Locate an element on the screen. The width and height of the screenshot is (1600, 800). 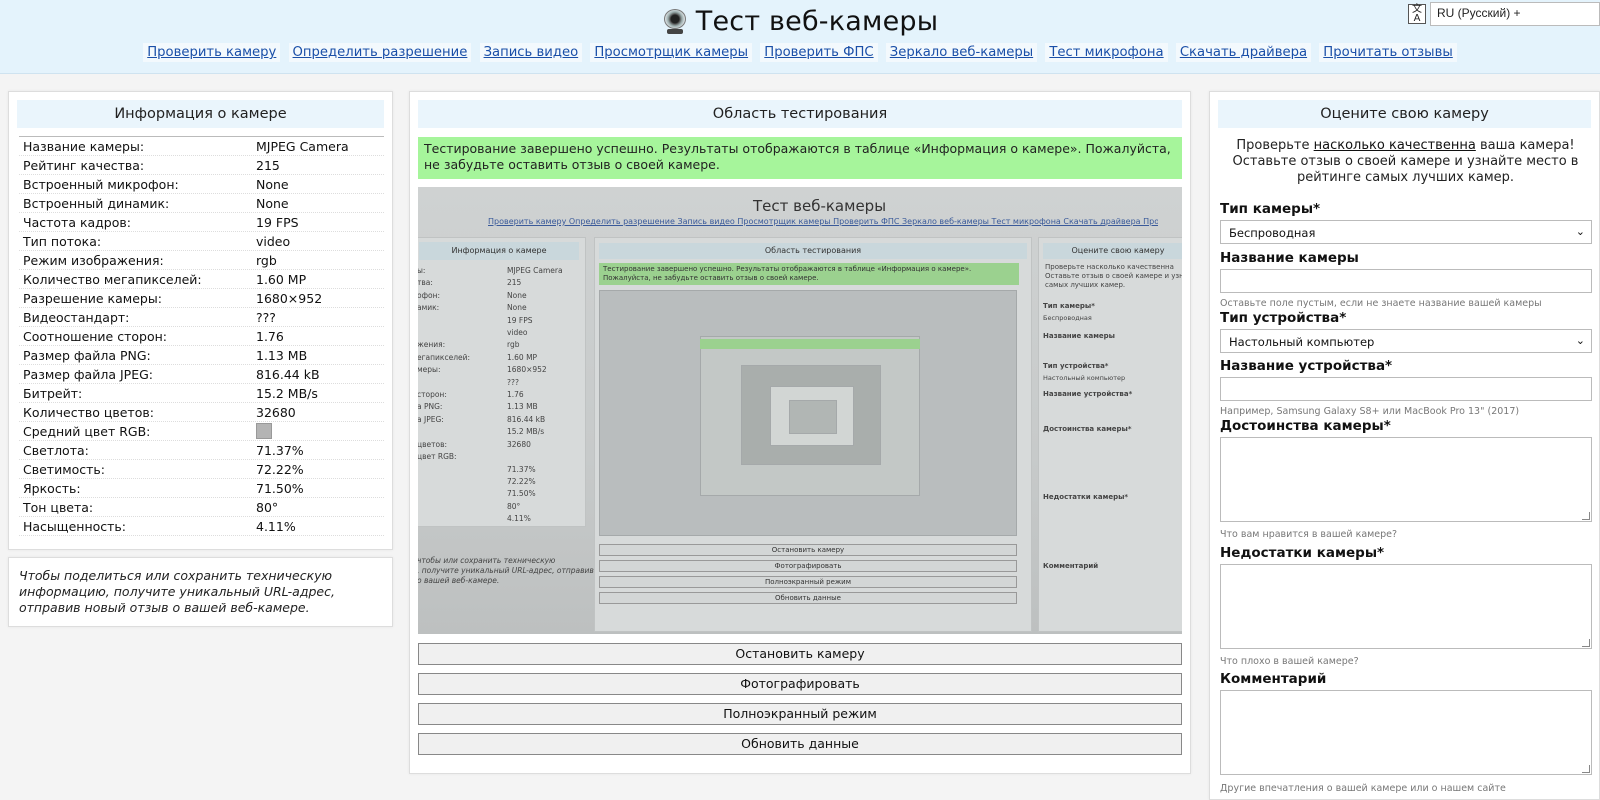
info-row: Встроенный динамик: None is located at coordinates (201, 203).